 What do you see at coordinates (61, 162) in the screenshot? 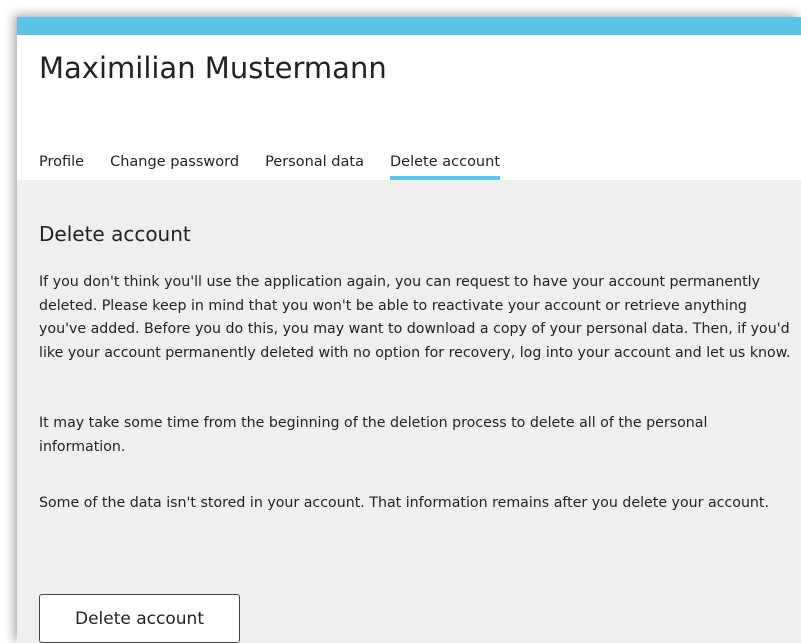
I see `tab-profile: Profile` at bounding box center [61, 162].